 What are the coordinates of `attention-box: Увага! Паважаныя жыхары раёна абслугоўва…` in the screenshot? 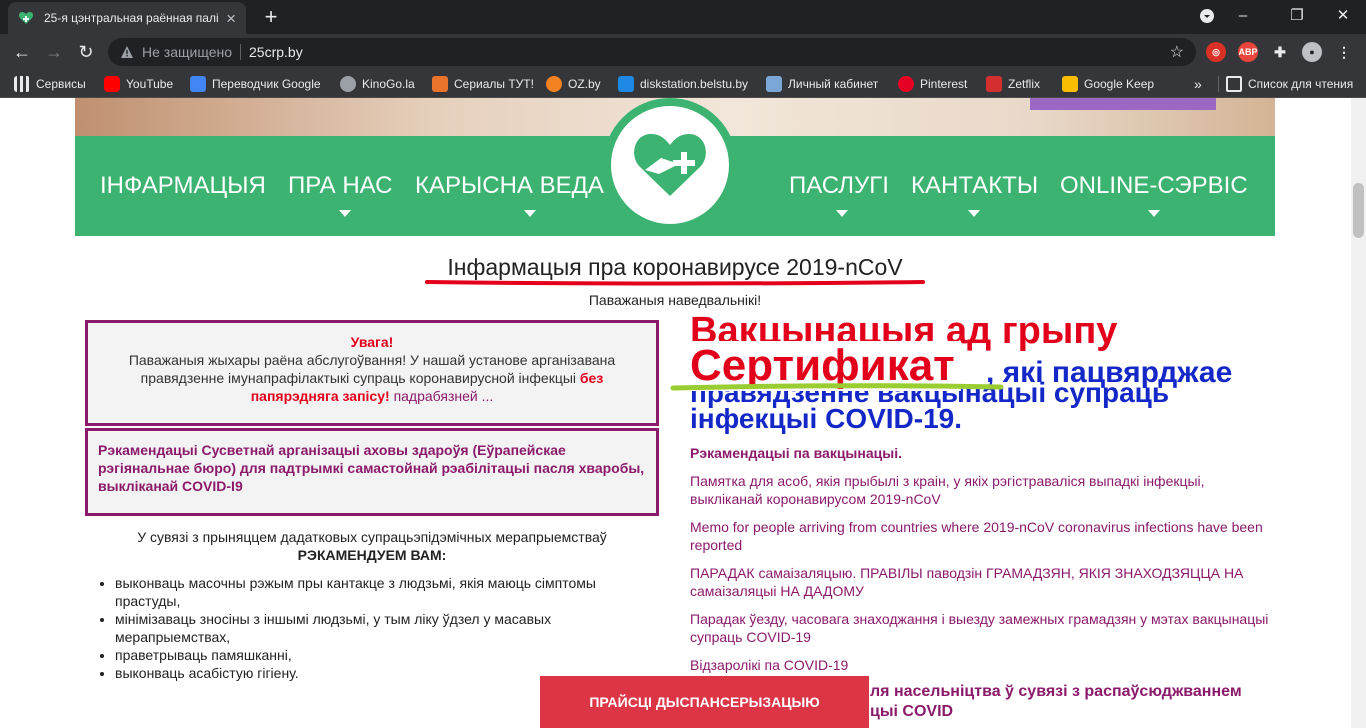 It's located at (372, 373).